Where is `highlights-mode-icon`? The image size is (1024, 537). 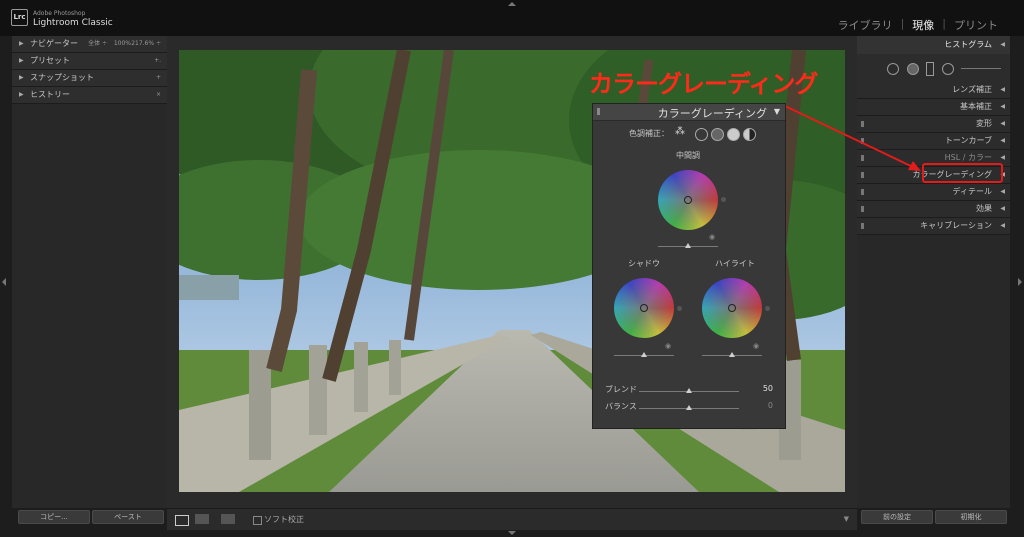 highlights-mode-icon is located at coordinates (733, 134).